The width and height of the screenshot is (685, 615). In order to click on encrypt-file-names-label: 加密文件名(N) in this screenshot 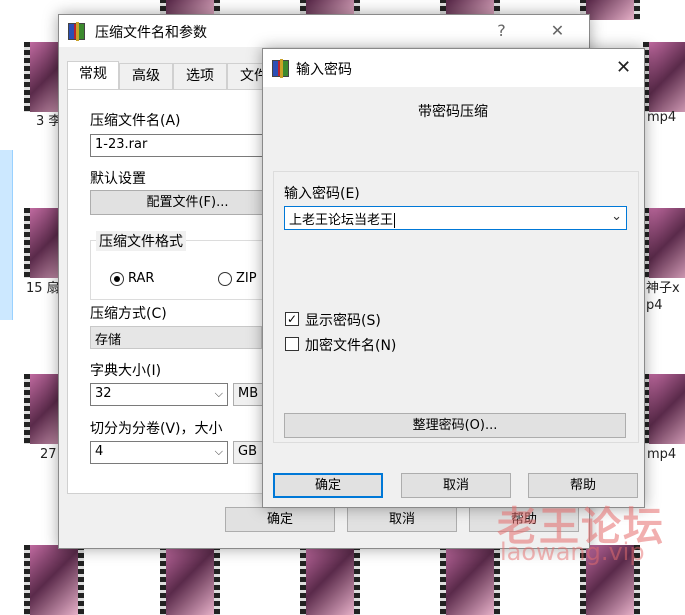, I will do `click(351, 346)`.